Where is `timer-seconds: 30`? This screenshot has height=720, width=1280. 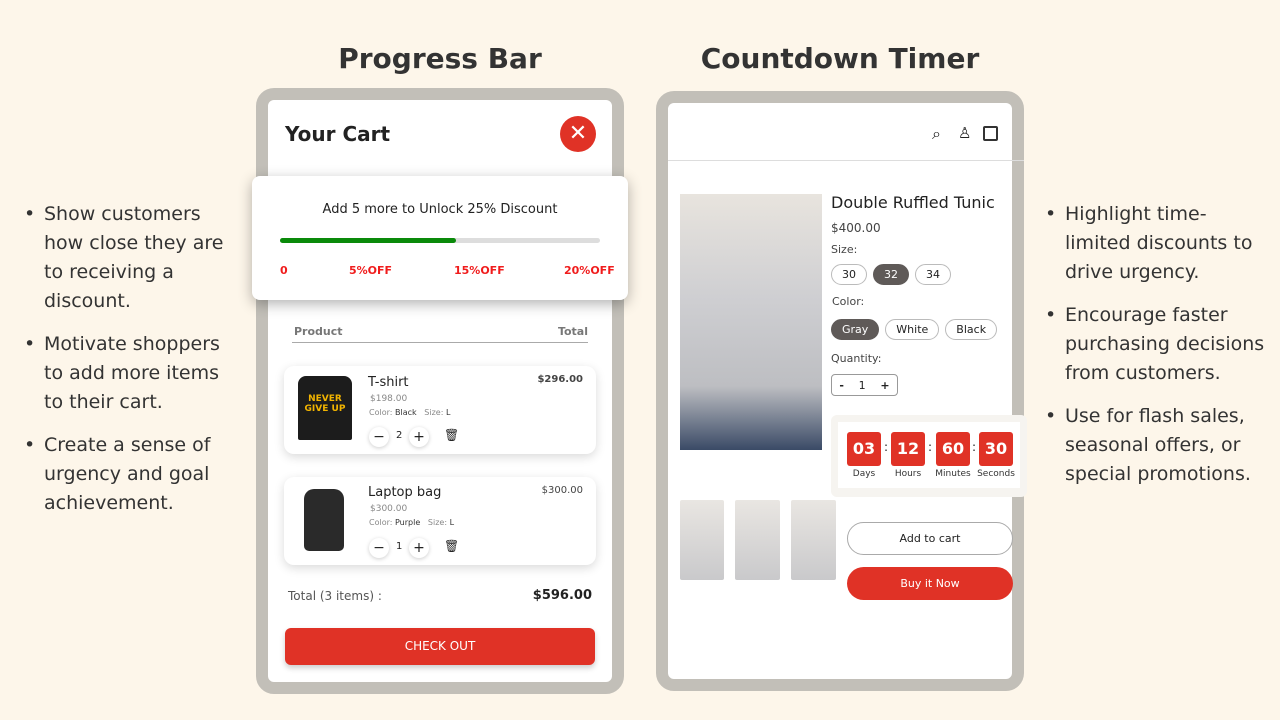 timer-seconds: 30 is located at coordinates (996, 449).